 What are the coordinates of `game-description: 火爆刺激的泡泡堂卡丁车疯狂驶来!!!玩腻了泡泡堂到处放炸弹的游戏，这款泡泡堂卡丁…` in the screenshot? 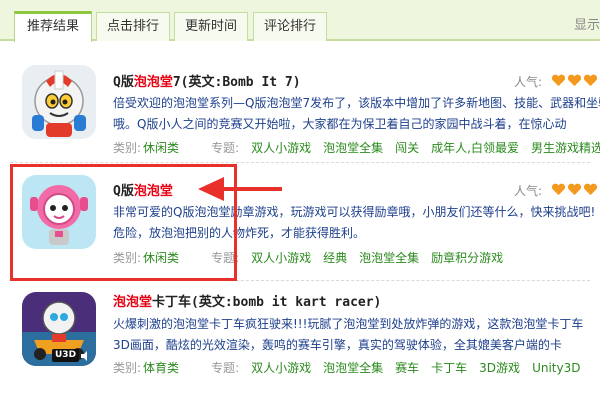 It's located at (356, 335).